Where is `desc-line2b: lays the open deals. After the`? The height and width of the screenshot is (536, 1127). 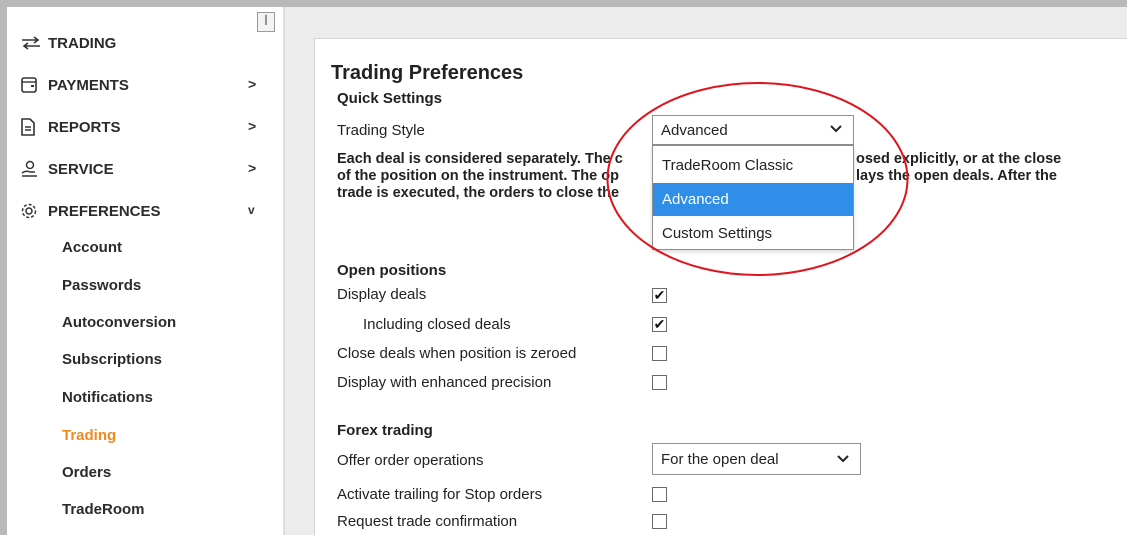 desc-line2b: lays the open deals. After the is located at coordinates (956, 176).